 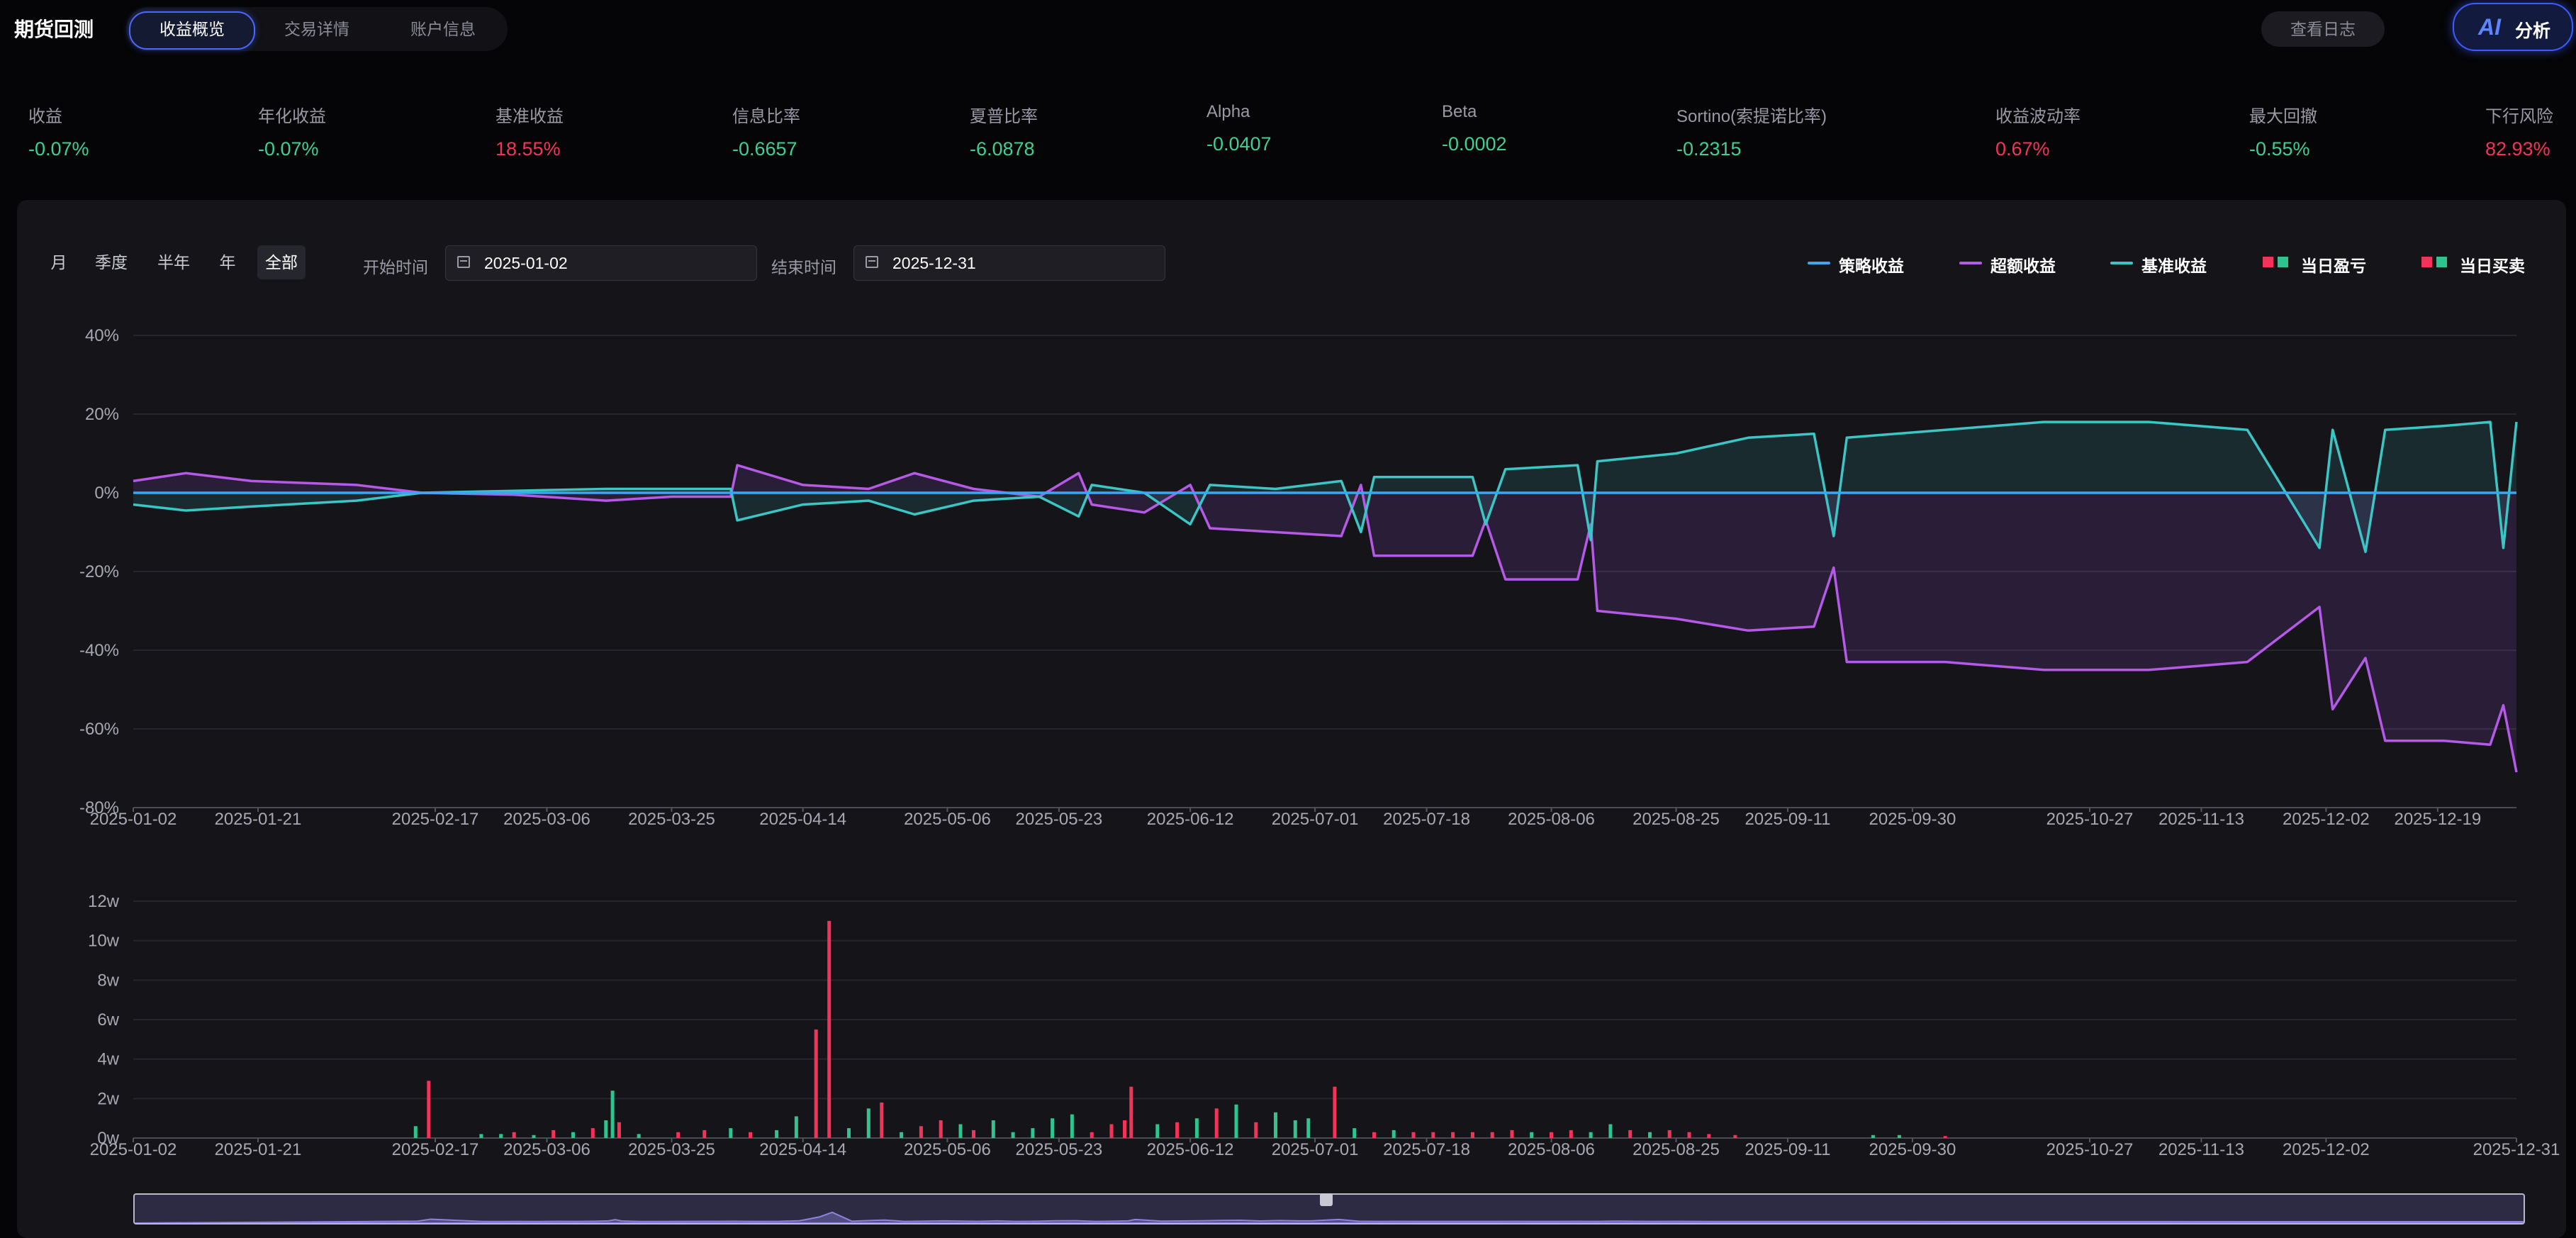 I want to click on y-tick-label: -40%, so click(x=99, y=651).